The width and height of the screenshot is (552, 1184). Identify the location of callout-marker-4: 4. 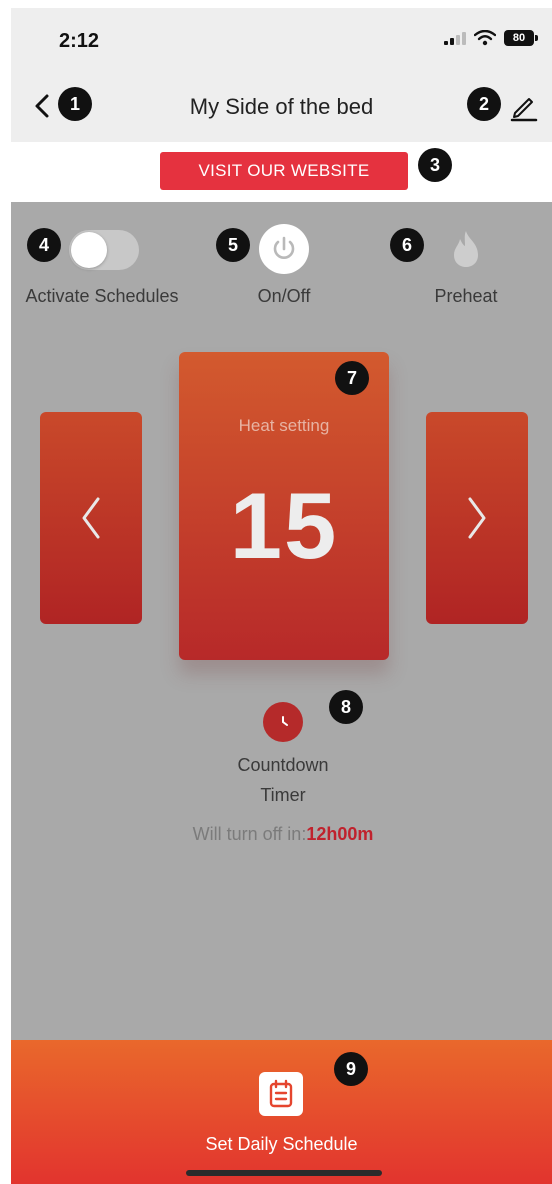
(44, 245).